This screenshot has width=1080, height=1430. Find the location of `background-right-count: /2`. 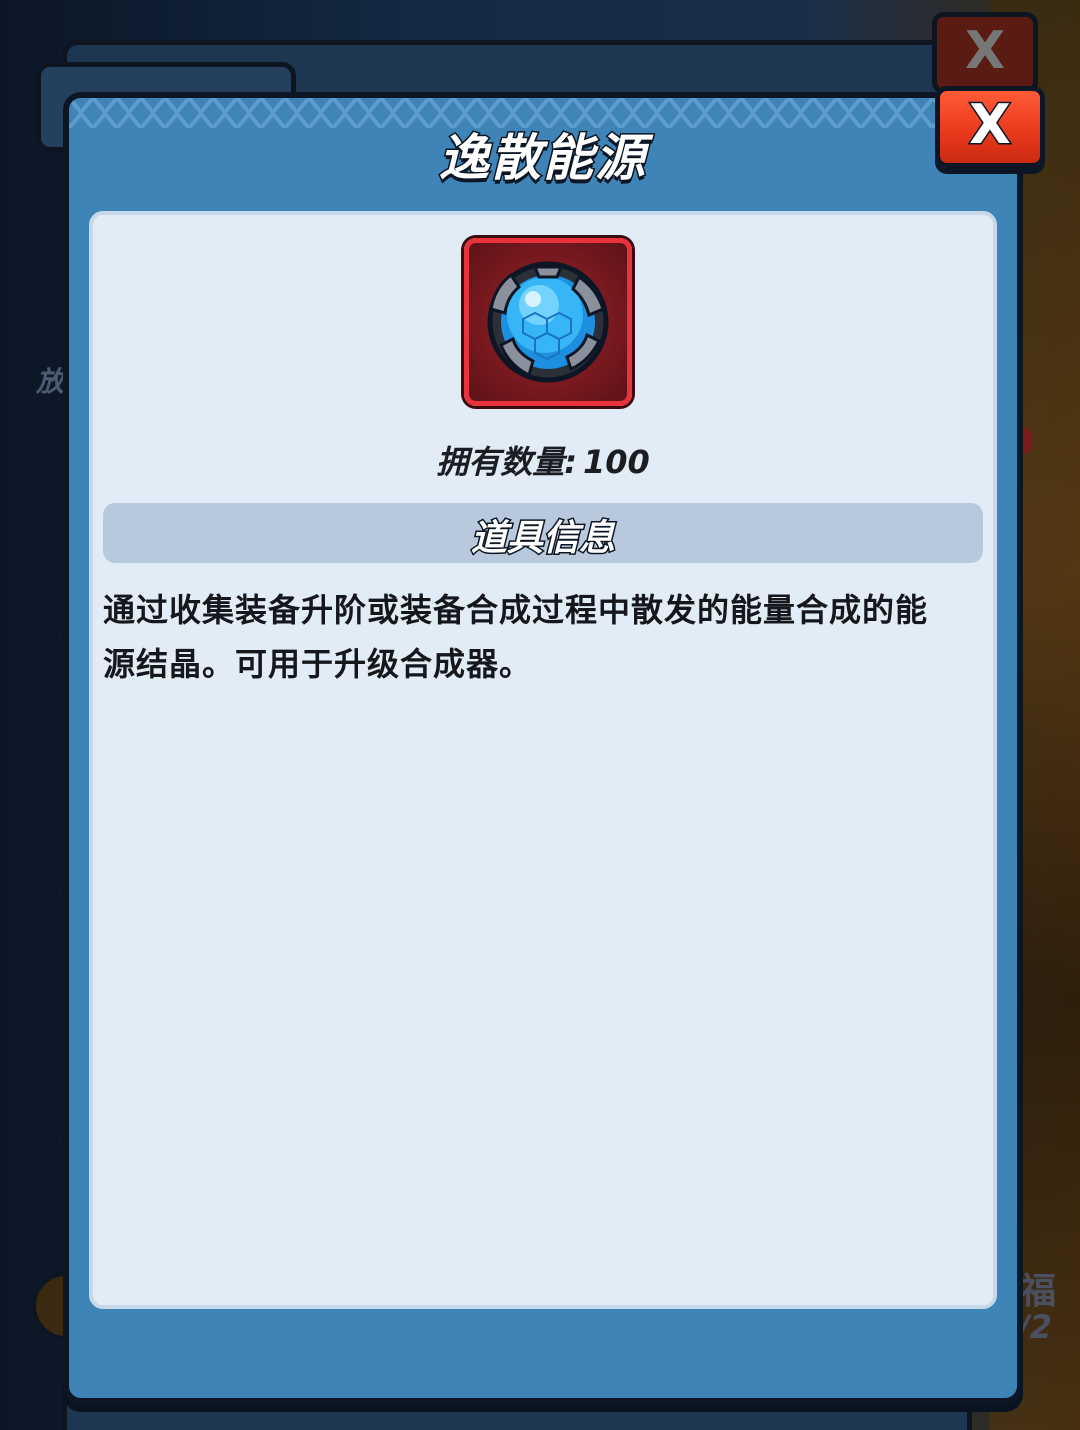

background-right-count: /2 is located at coordinates (1035, 1327).